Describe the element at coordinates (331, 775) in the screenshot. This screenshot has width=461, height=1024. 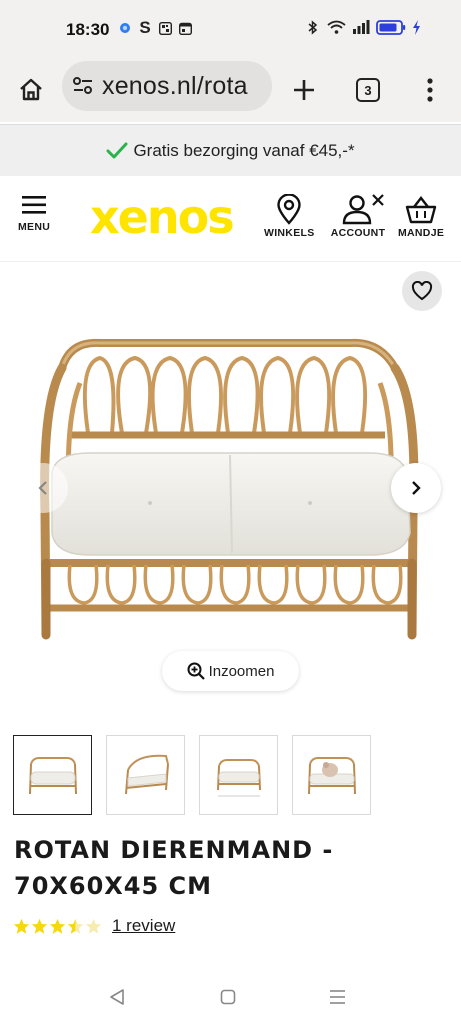
I see `thumbnail-with-dog` at that location.